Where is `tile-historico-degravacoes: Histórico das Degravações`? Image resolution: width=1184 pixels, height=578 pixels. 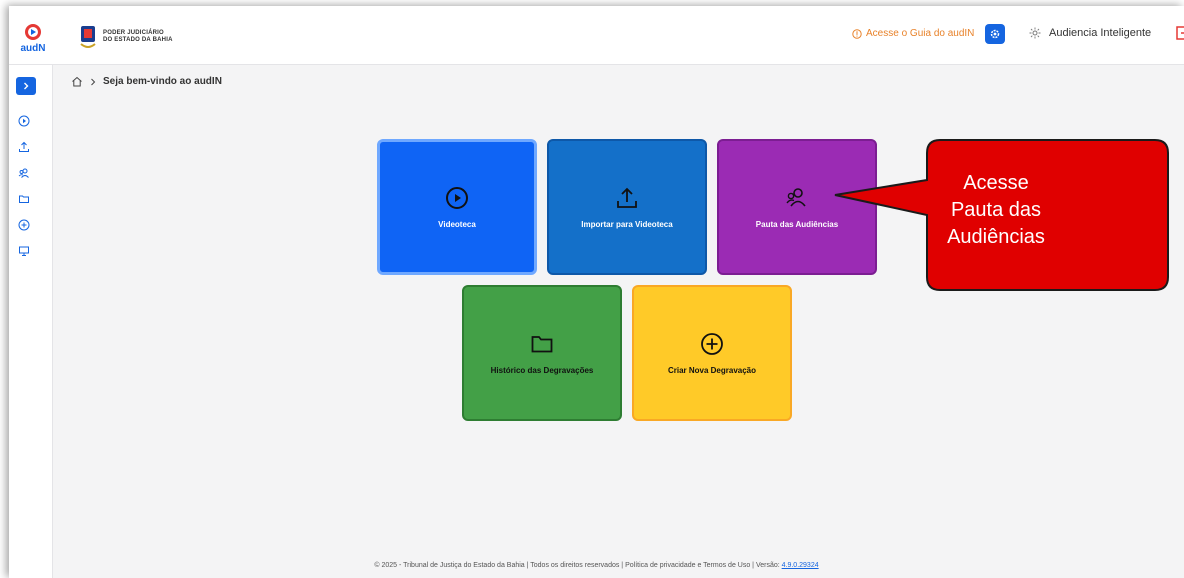 tile-historico-degravacoes: Histórico das Degravações is located at coordinates (542, 353).